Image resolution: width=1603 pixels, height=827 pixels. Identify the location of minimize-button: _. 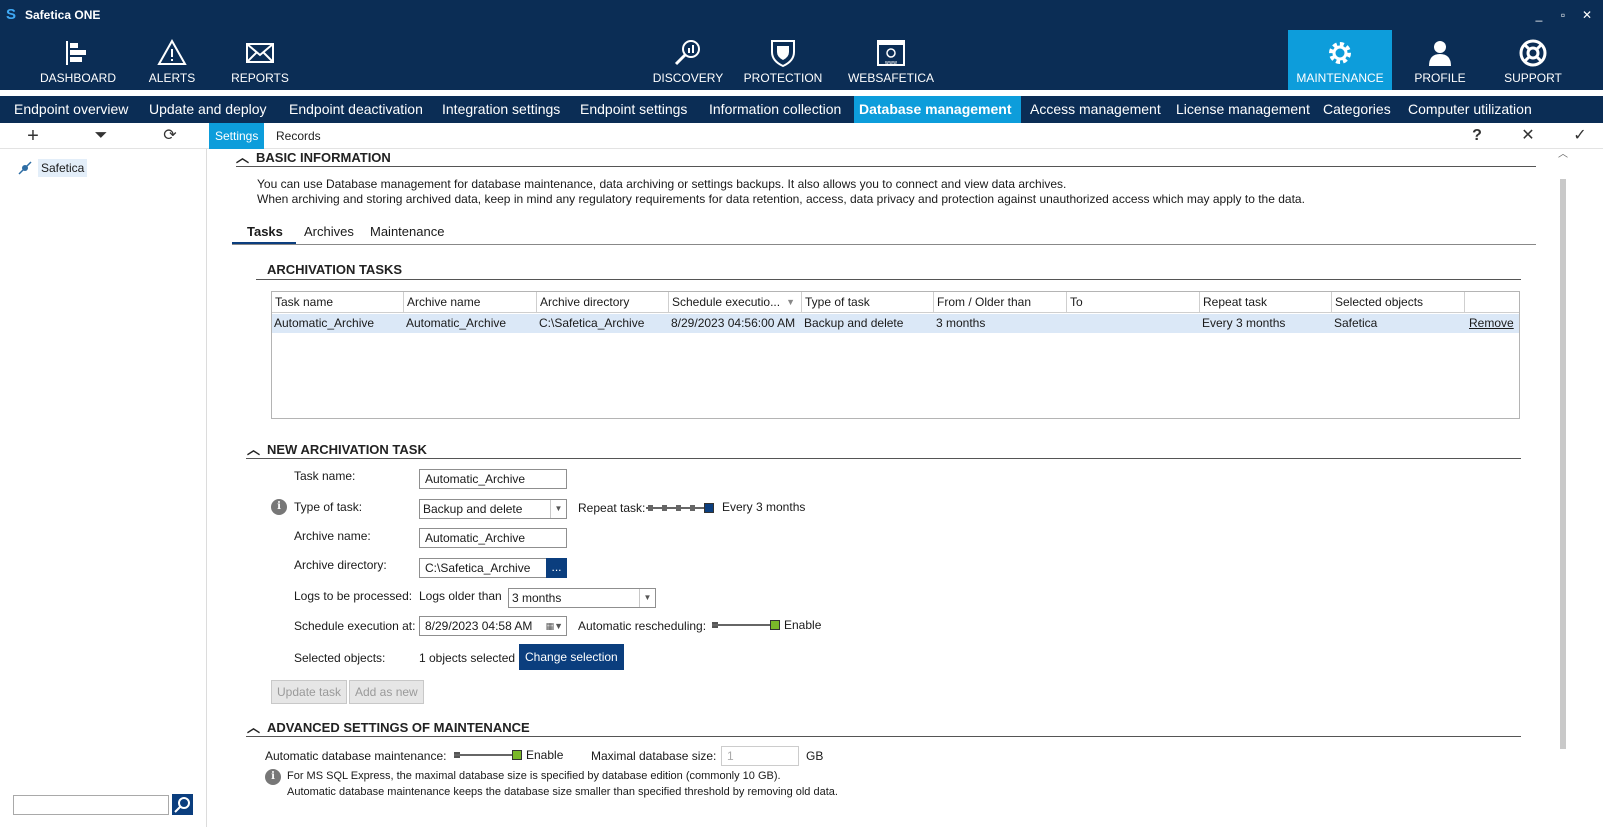
(1539, 15).